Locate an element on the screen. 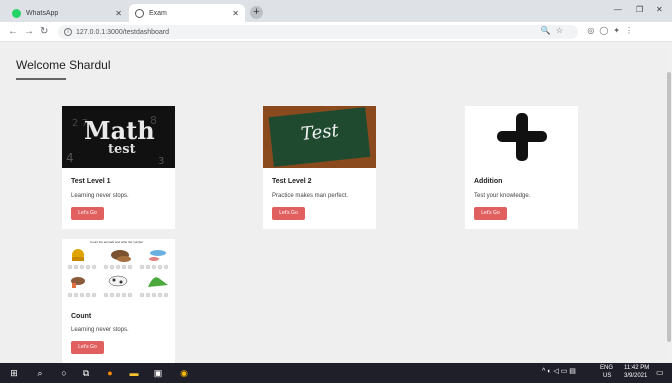  chalkboard-word: Test is located at coordinates (320, 132).